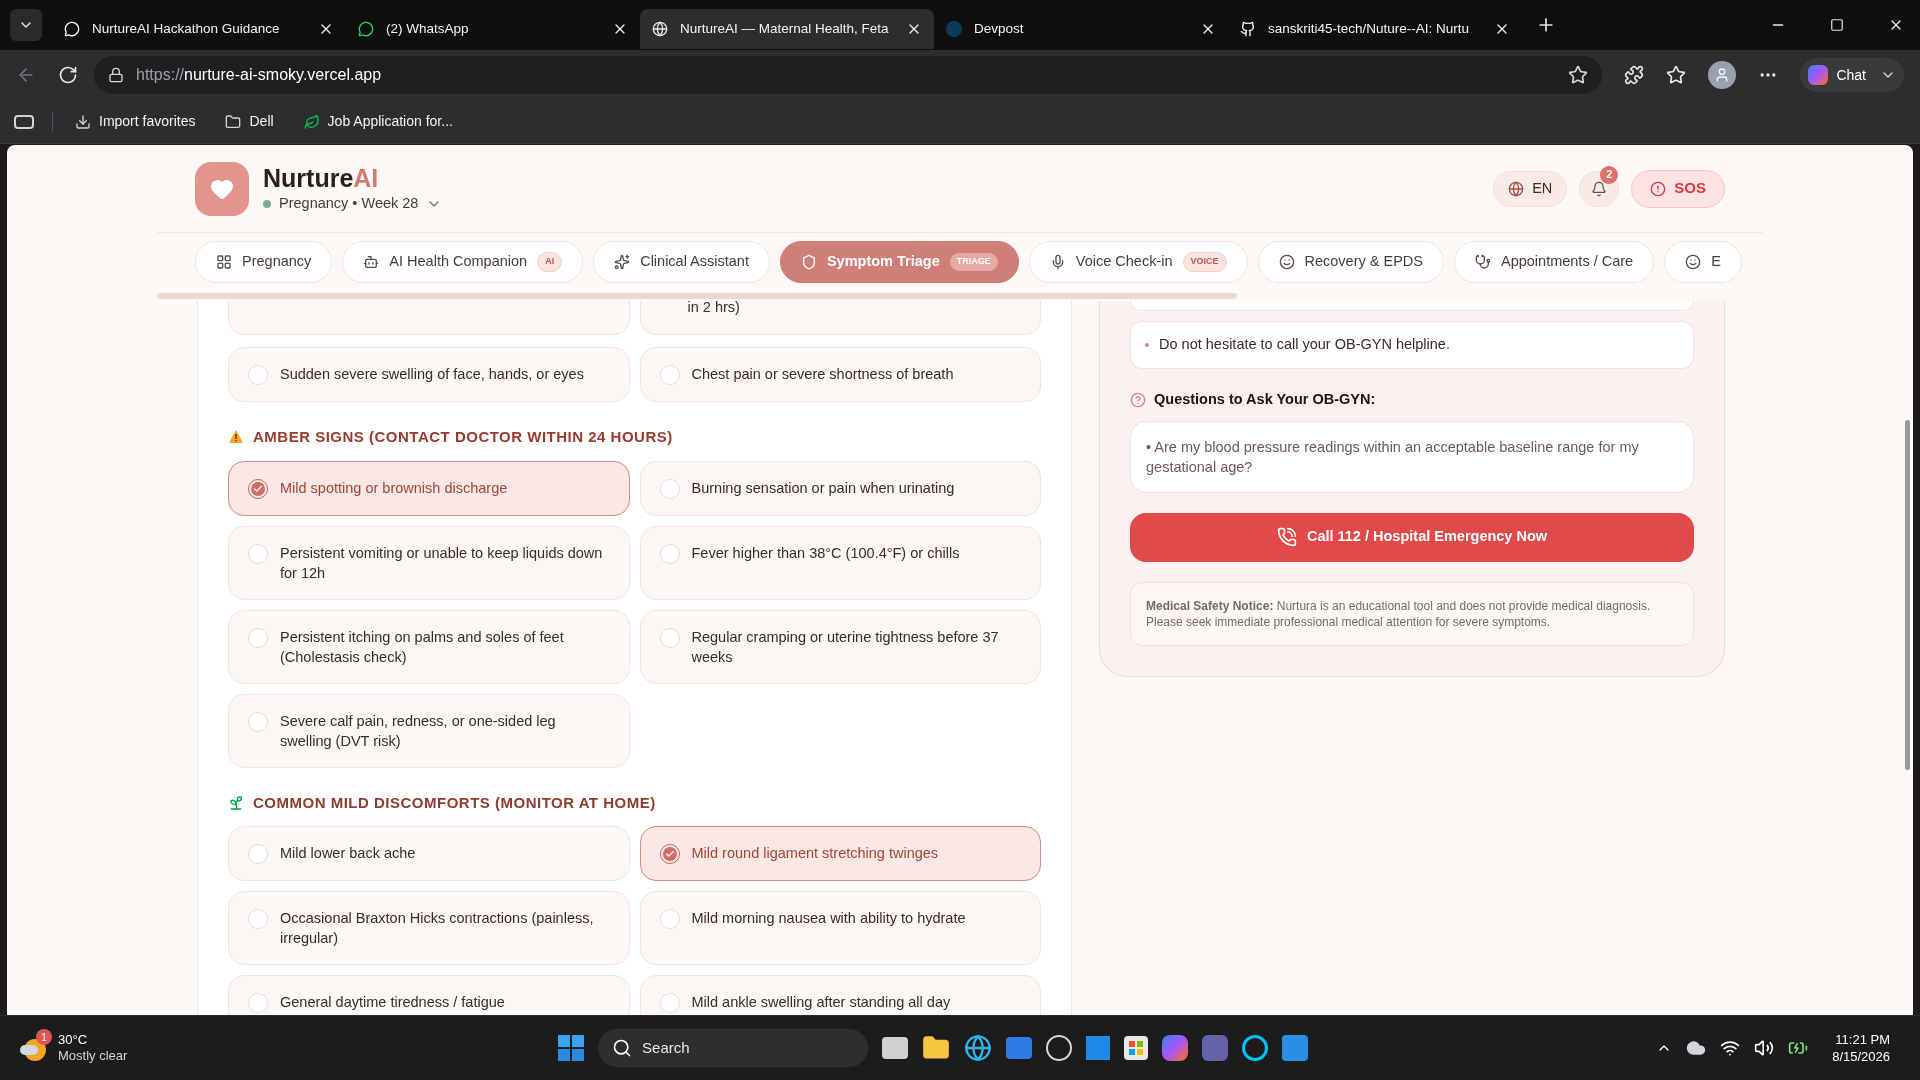 Image resolution: width=1920 pixels, height=1080 pixels. What do you see at coordinates (83, 121) in the screenshot?
I see `import-icon` at bounding box center [83, 121].